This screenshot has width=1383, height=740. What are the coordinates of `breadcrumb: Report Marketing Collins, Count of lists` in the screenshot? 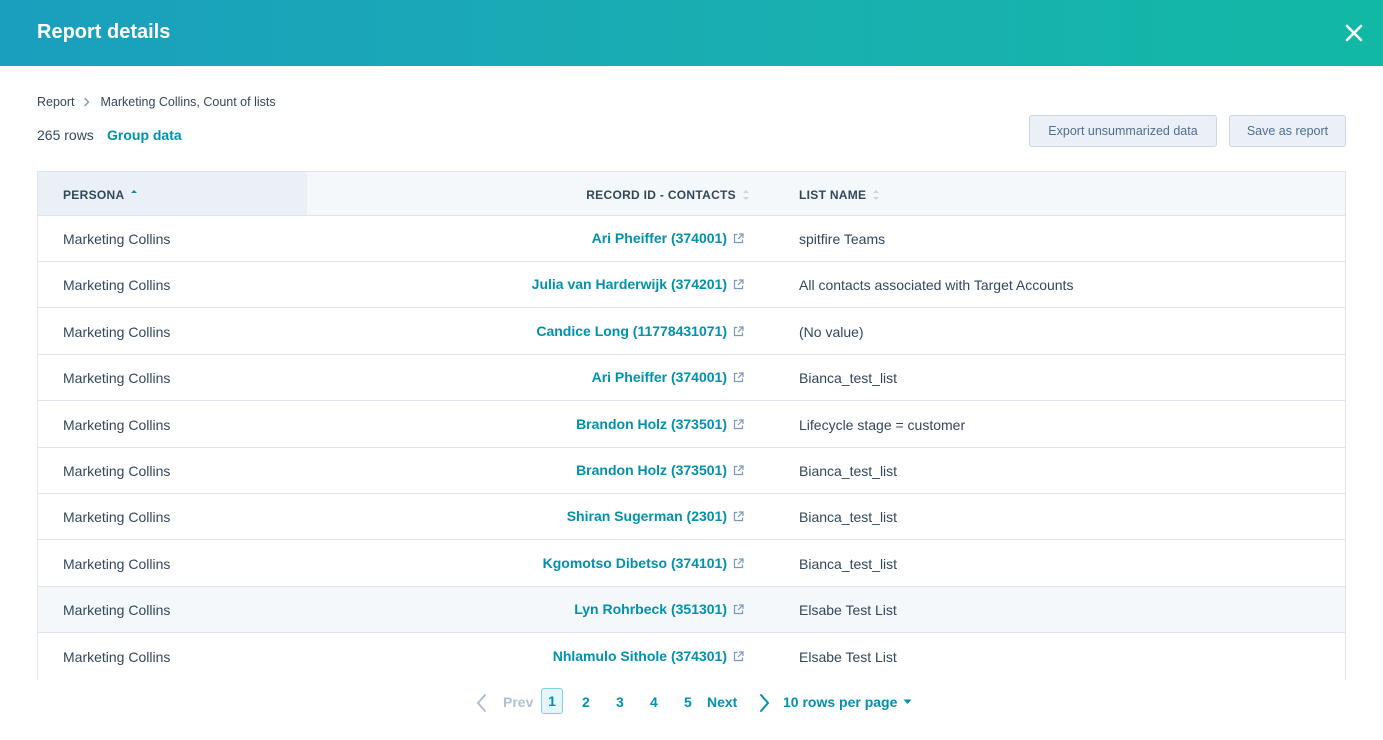 It's located at (156, 102).